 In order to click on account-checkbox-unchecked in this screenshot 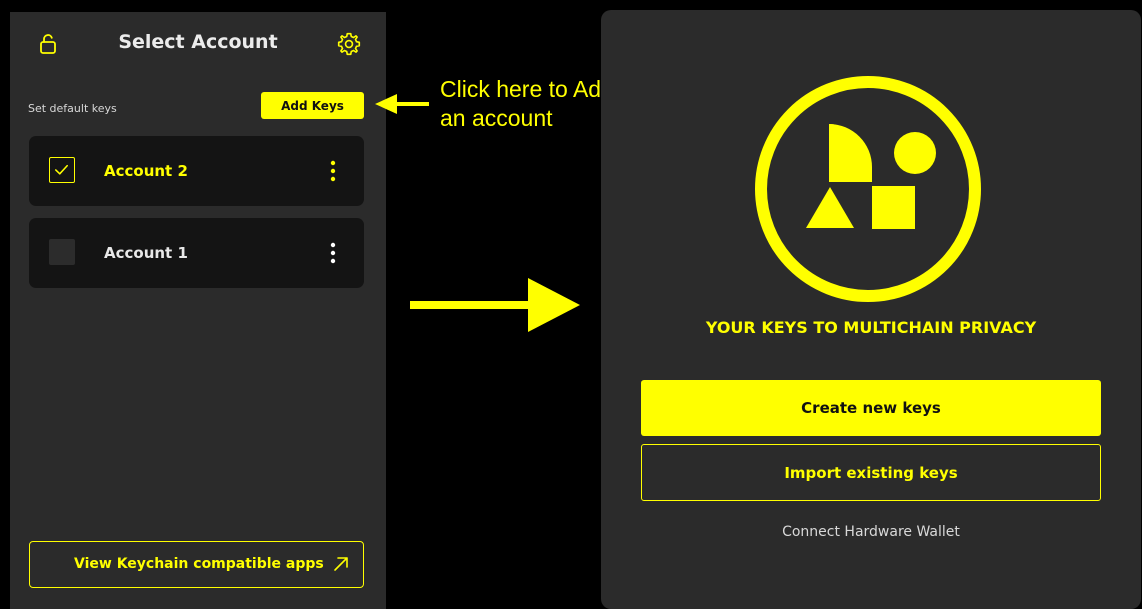, I will do `click(62, 252)`.